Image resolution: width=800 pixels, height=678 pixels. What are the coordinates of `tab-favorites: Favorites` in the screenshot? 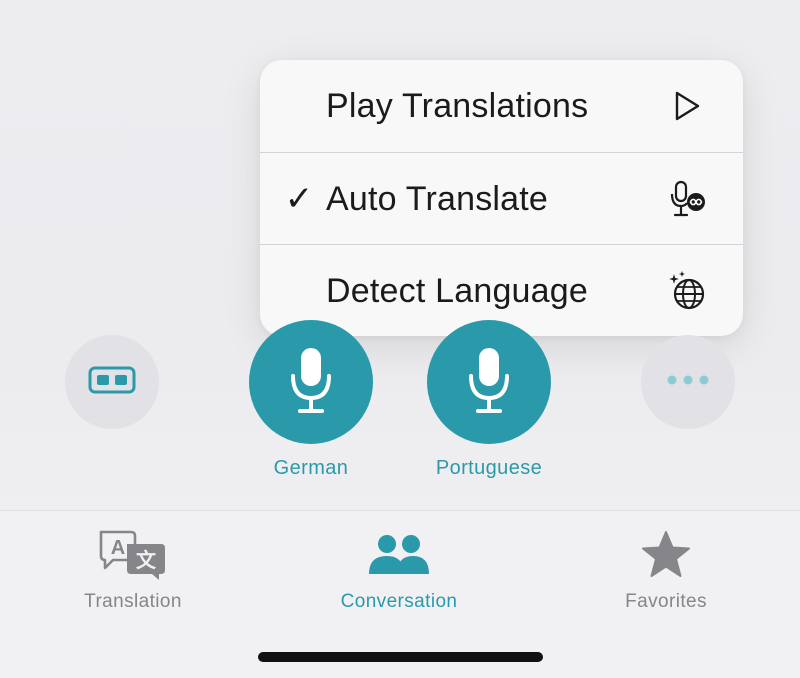 It's located at (666, 570).